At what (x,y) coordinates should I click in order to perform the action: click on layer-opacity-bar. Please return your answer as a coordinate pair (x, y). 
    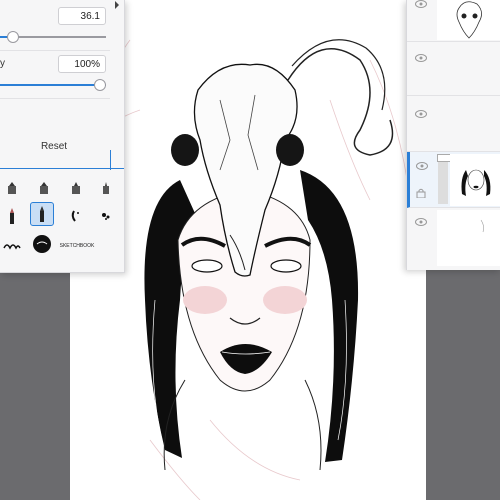
    Looking at the image, I should click on (443, 183).